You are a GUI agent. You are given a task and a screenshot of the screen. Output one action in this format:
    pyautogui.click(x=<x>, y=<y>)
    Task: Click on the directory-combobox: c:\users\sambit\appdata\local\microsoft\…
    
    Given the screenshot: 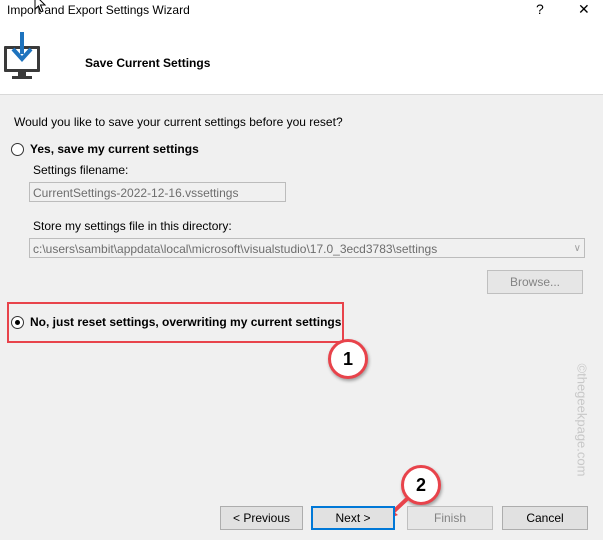 What is the action you would take?
    pyautogui.click(x=307, y=248)
    